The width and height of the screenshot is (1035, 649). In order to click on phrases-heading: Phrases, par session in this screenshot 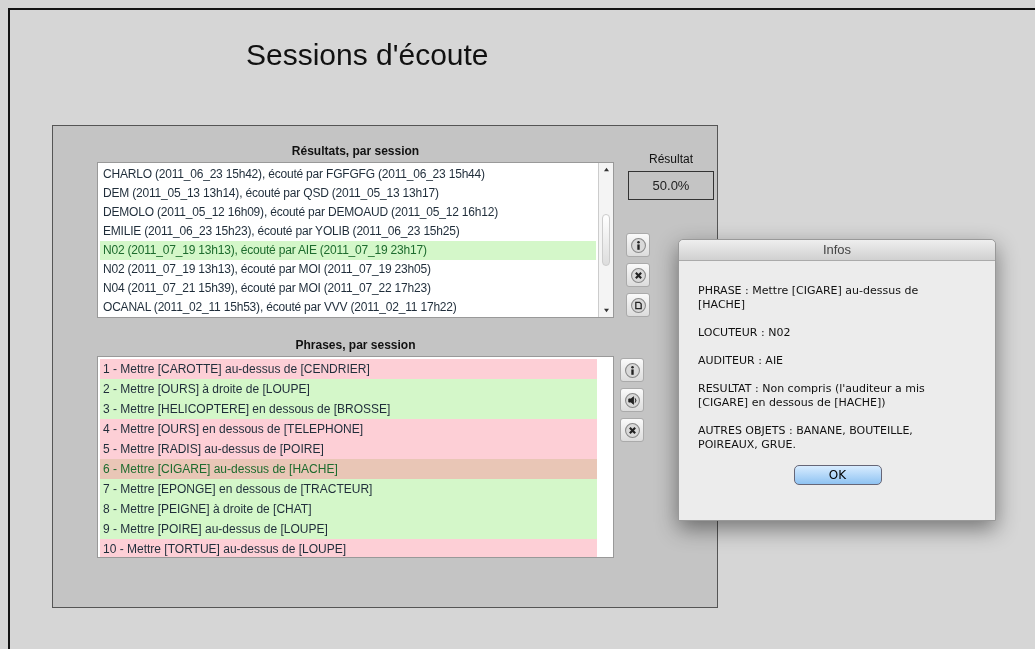, I will do `click(355, 346)`.